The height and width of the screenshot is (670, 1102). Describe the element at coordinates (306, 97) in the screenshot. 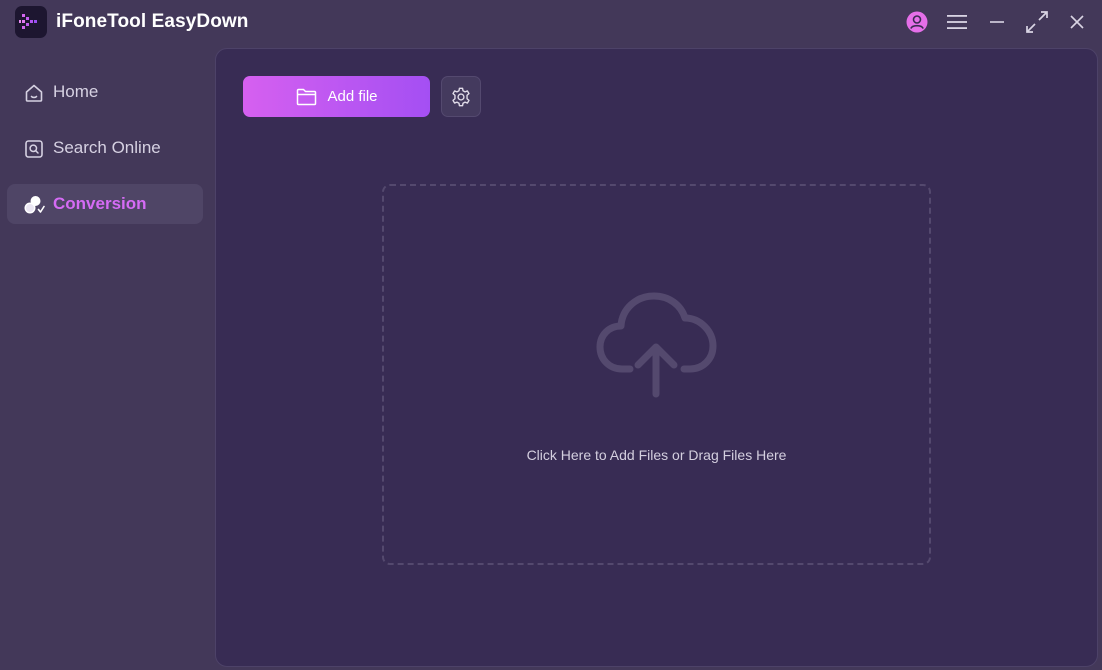

I see `folder-icon` at that location.